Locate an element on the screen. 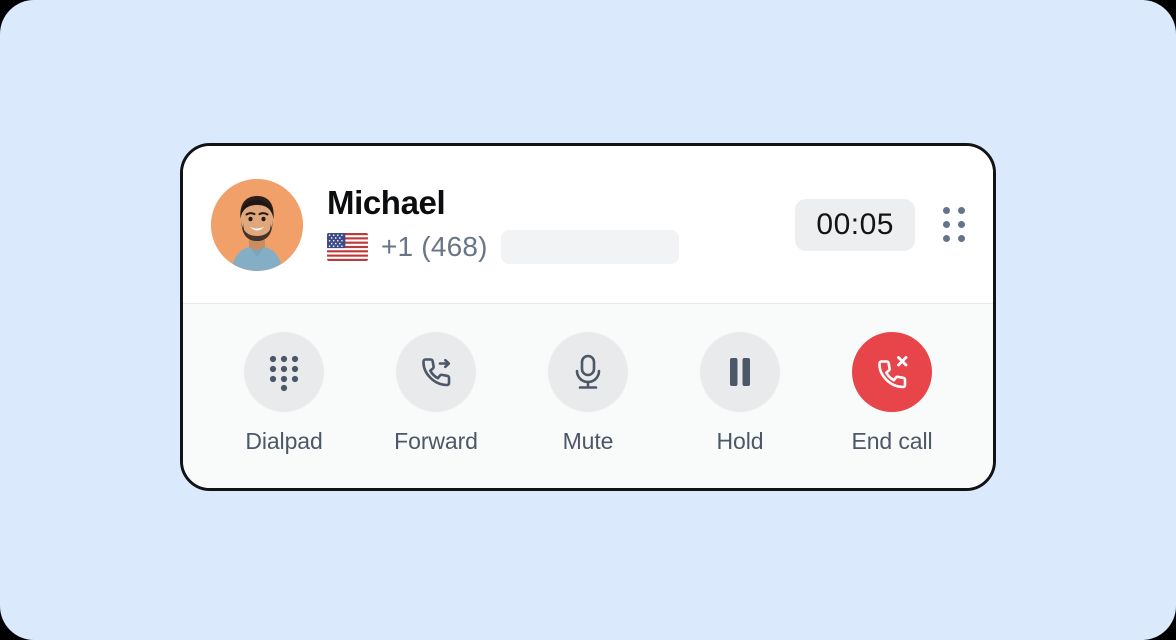 The height and width of the screenshot is (640, 1176). action-label-mute: Mute is located at coordinates (588, 440).